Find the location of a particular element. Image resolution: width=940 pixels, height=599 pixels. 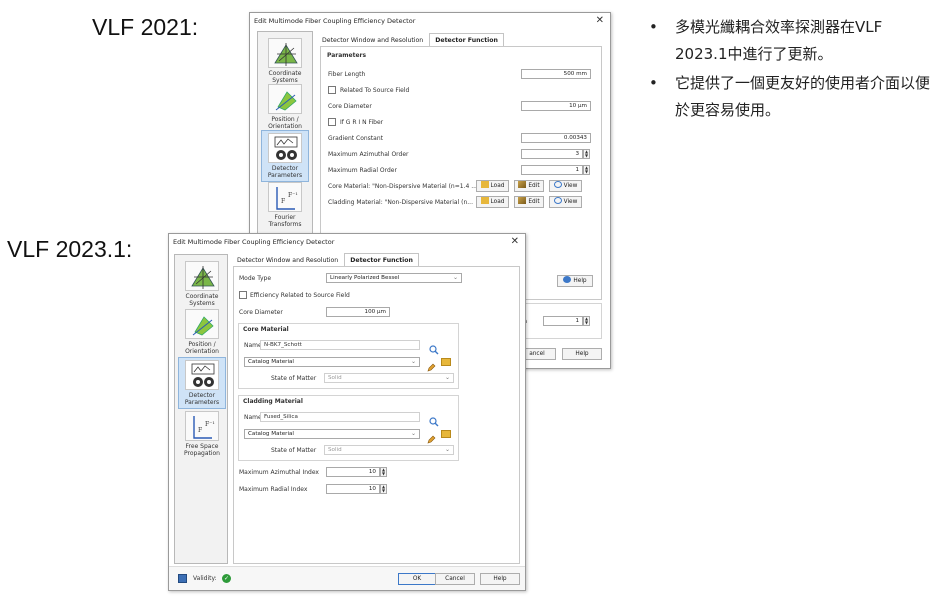

cladding-name-field: Fused_Silica is located at coordinates (340, 417).